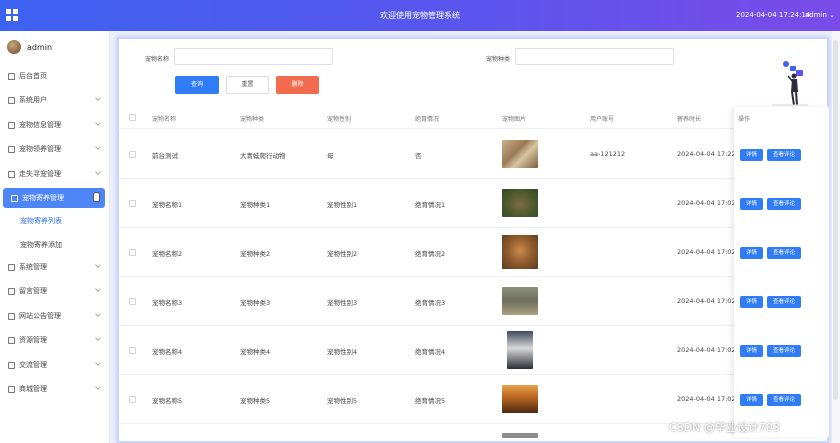  What do you see at coordinates (252, 119) in the screenshot?
I see `column-header: 宠物种类` at bounding box center [252, 119].